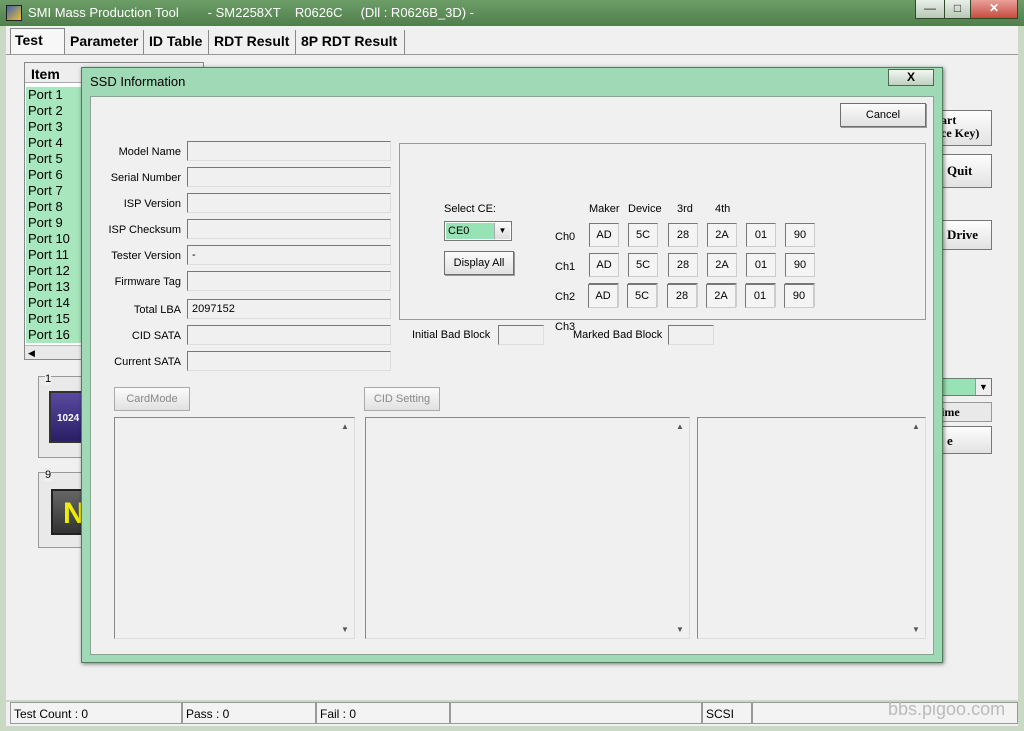 This screenshot has height=731, width=1024. I want to click on firmware-tag-label: Firmware Tag, so click(147, 282).